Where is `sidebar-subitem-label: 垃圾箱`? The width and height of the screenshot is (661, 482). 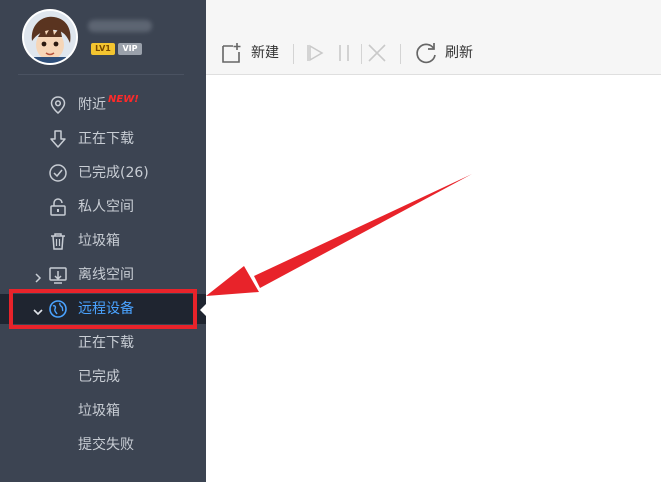
sidebar-subitem-label: 垃圾箱 is located at coordinates (99, 411).